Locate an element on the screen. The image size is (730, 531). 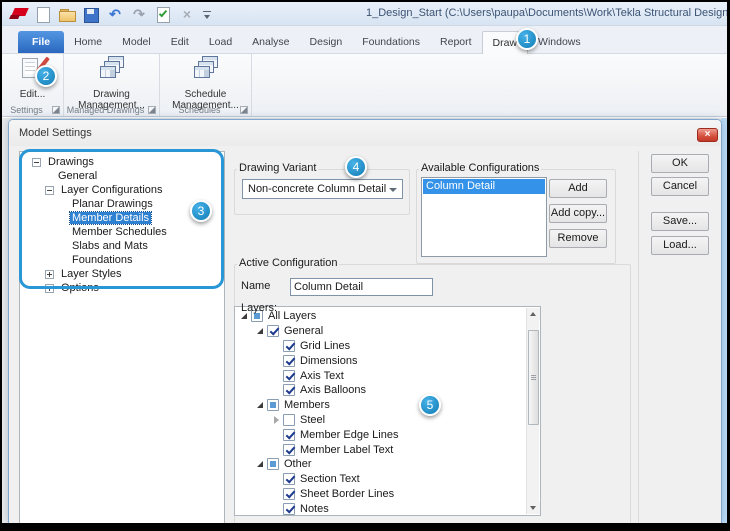
tab-home: Home is located at coordinates (88, 42).